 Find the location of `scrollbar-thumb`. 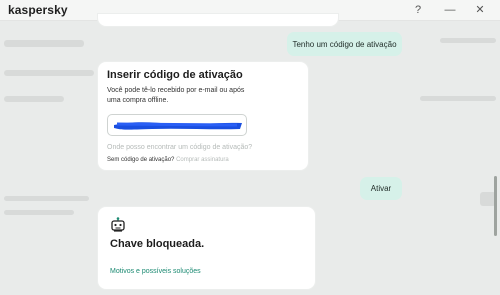

scrollbar-thumb is located at coordinates (495, 206).